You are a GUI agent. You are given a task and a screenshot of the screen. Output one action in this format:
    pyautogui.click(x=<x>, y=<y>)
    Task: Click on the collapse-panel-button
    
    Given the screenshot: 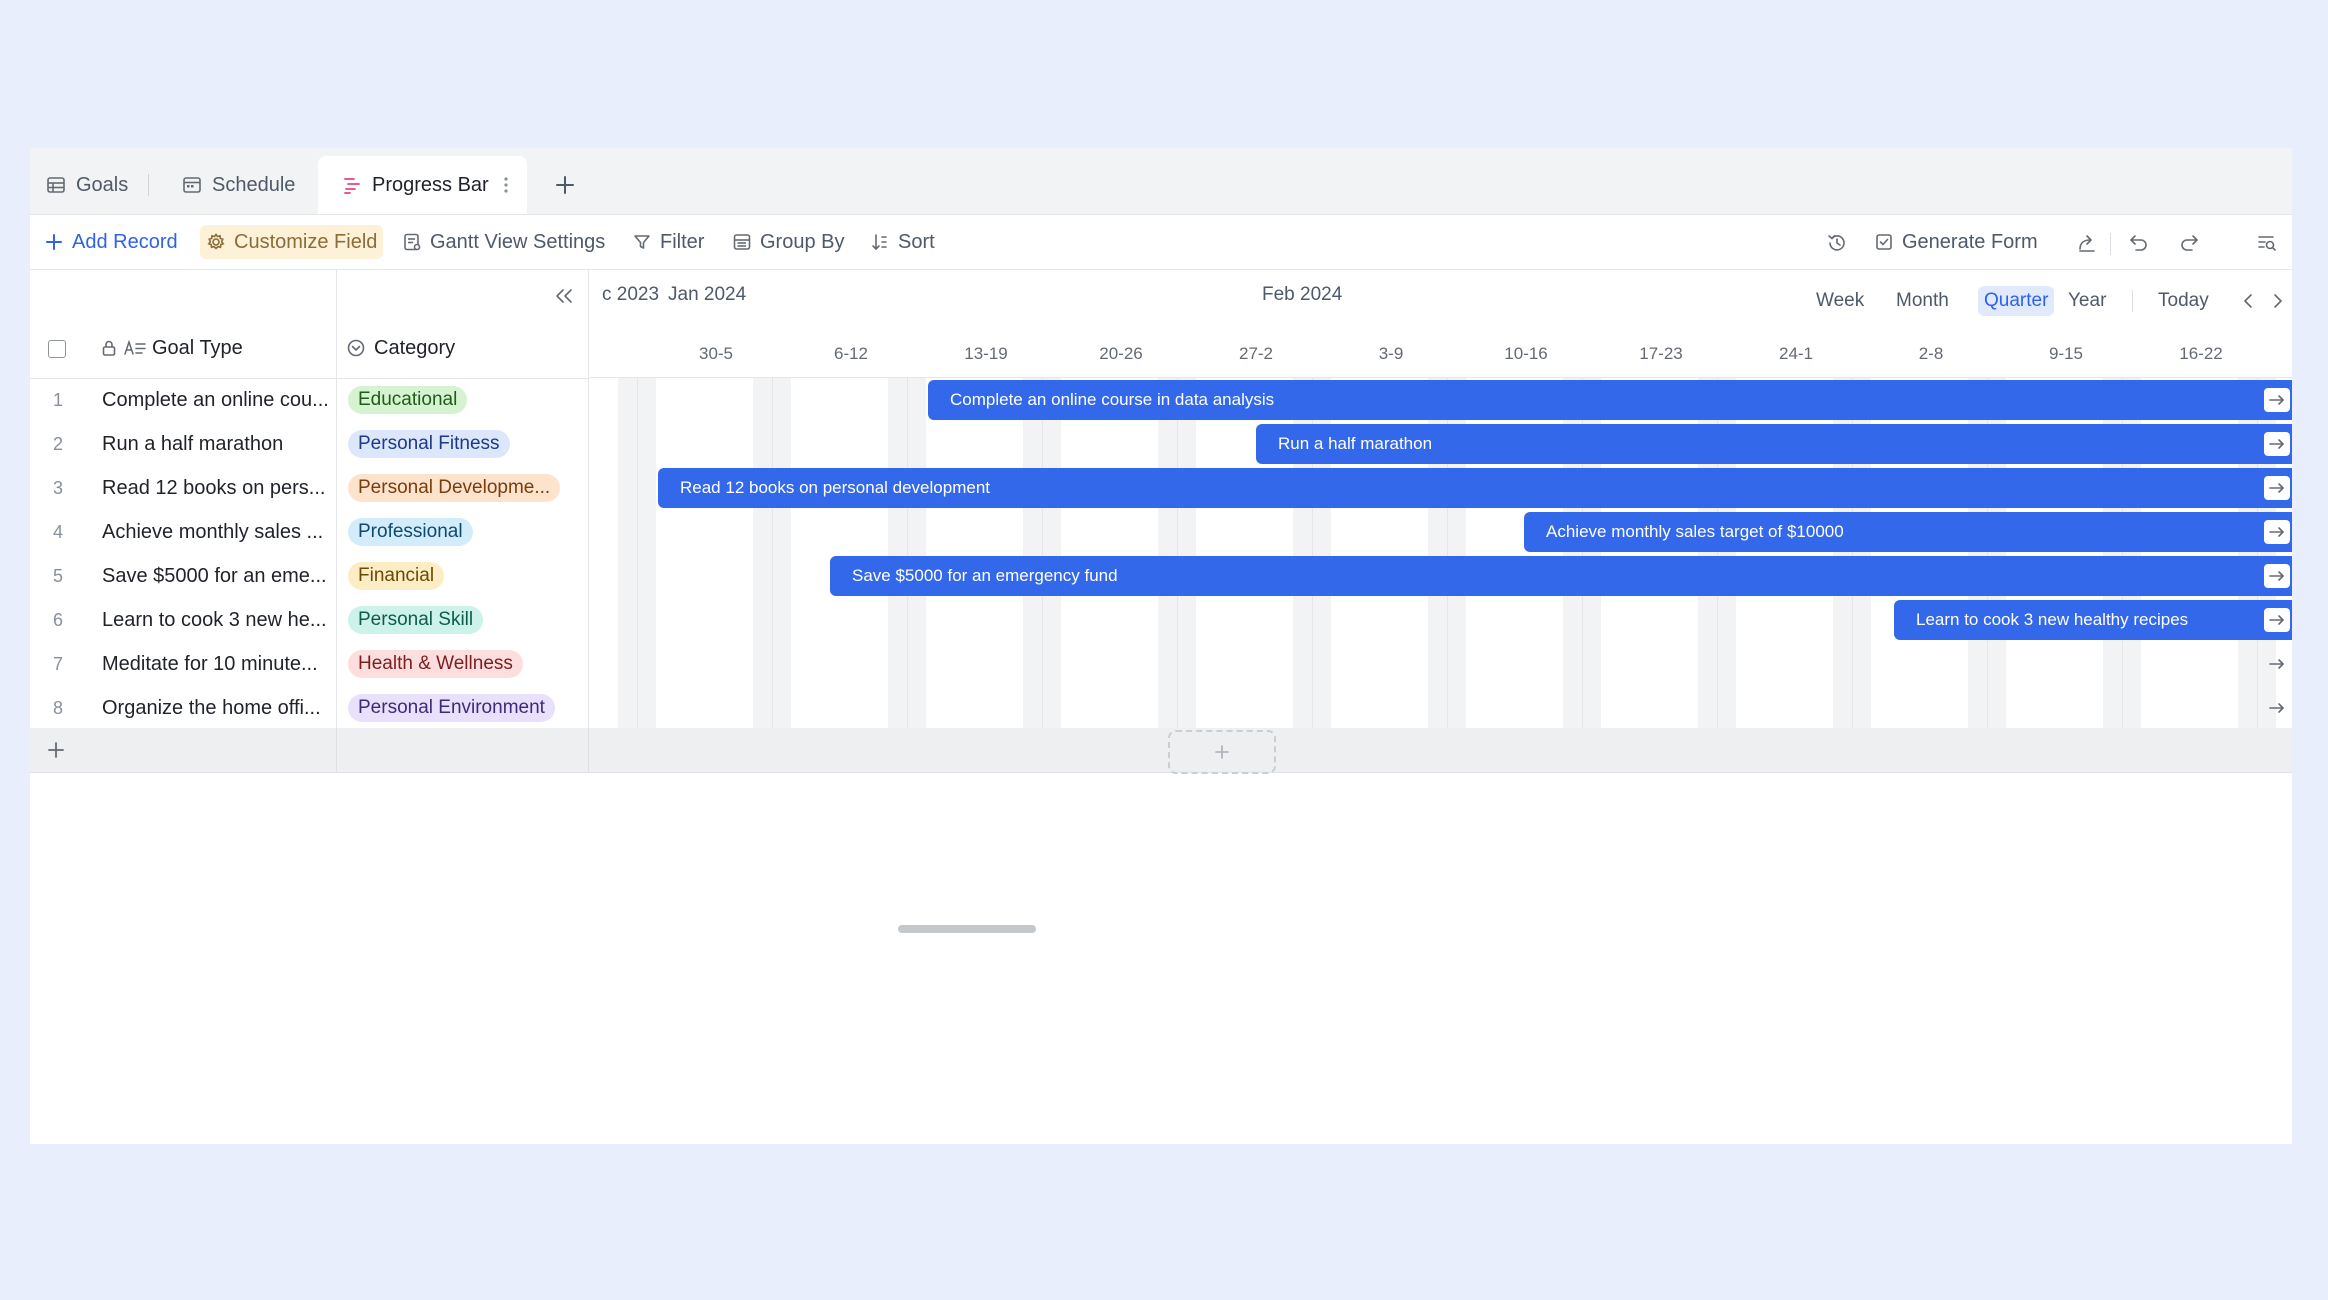 What is the action you would take?
    pyautogui.click(x=564, y=296)
    